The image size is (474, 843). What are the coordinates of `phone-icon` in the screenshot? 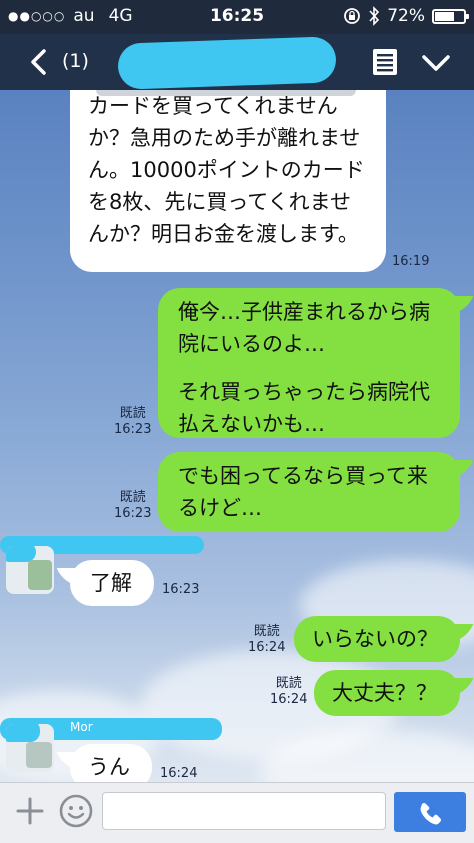 It's located at (430, 814).